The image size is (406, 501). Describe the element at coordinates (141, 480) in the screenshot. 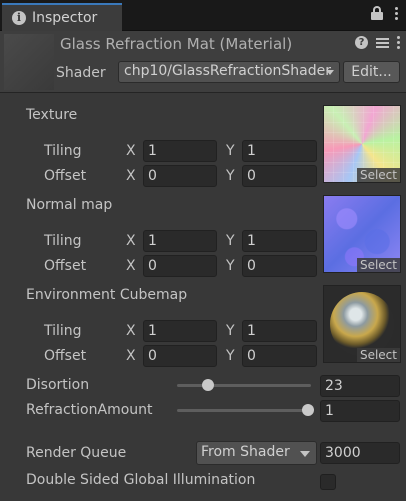

I see `double-sided-gi-label: Double Sided Global Illumination` at that location.